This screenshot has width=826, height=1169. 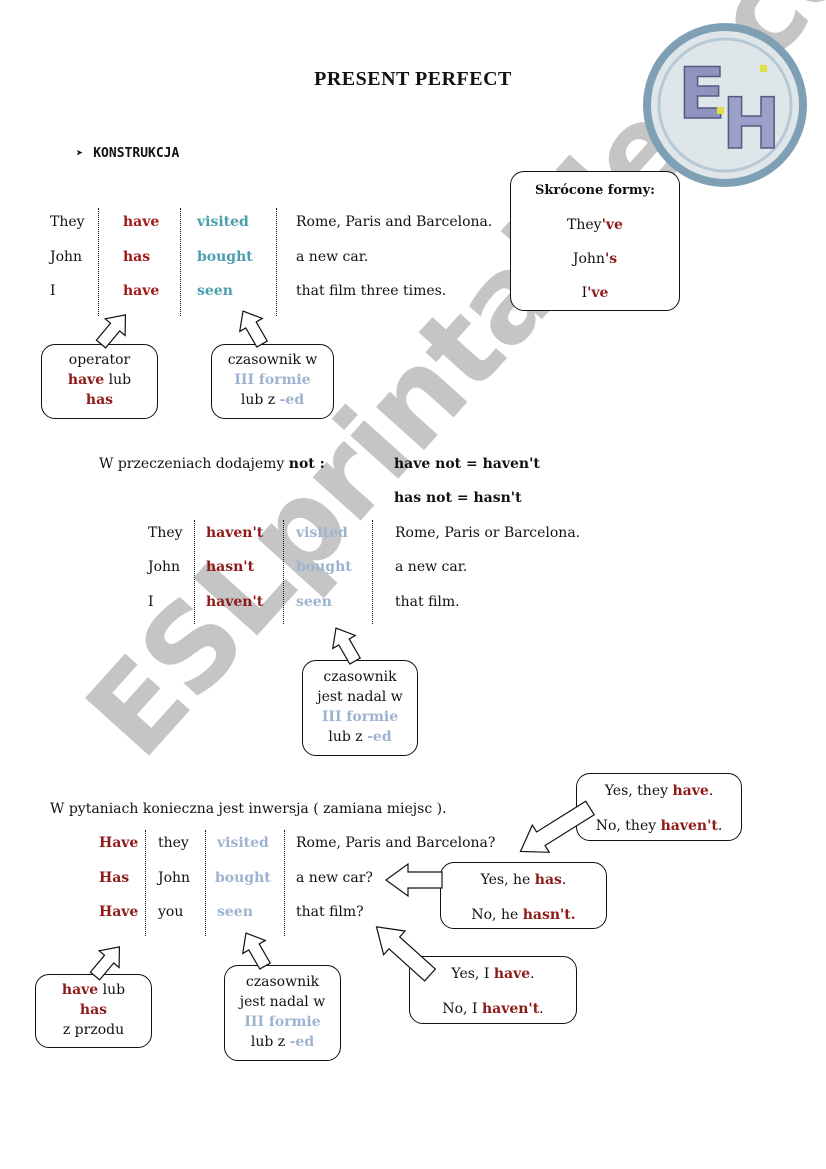 I want to click on sentence-rest: Rome, Paris or Barcelona., so click(x=488, y=533).